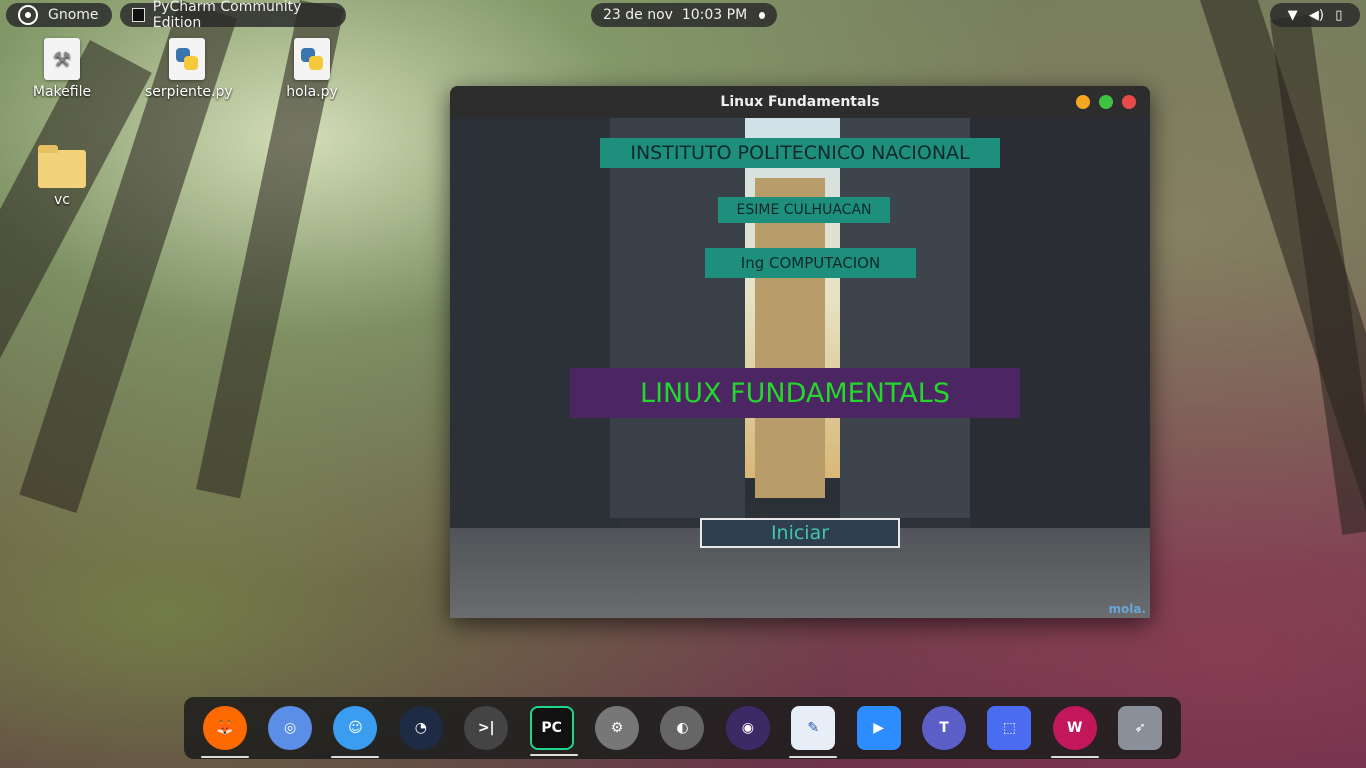 This screenshot has width=1366, height=768. I want to click on desktop-icon-vc: vc, so click(62, 176).